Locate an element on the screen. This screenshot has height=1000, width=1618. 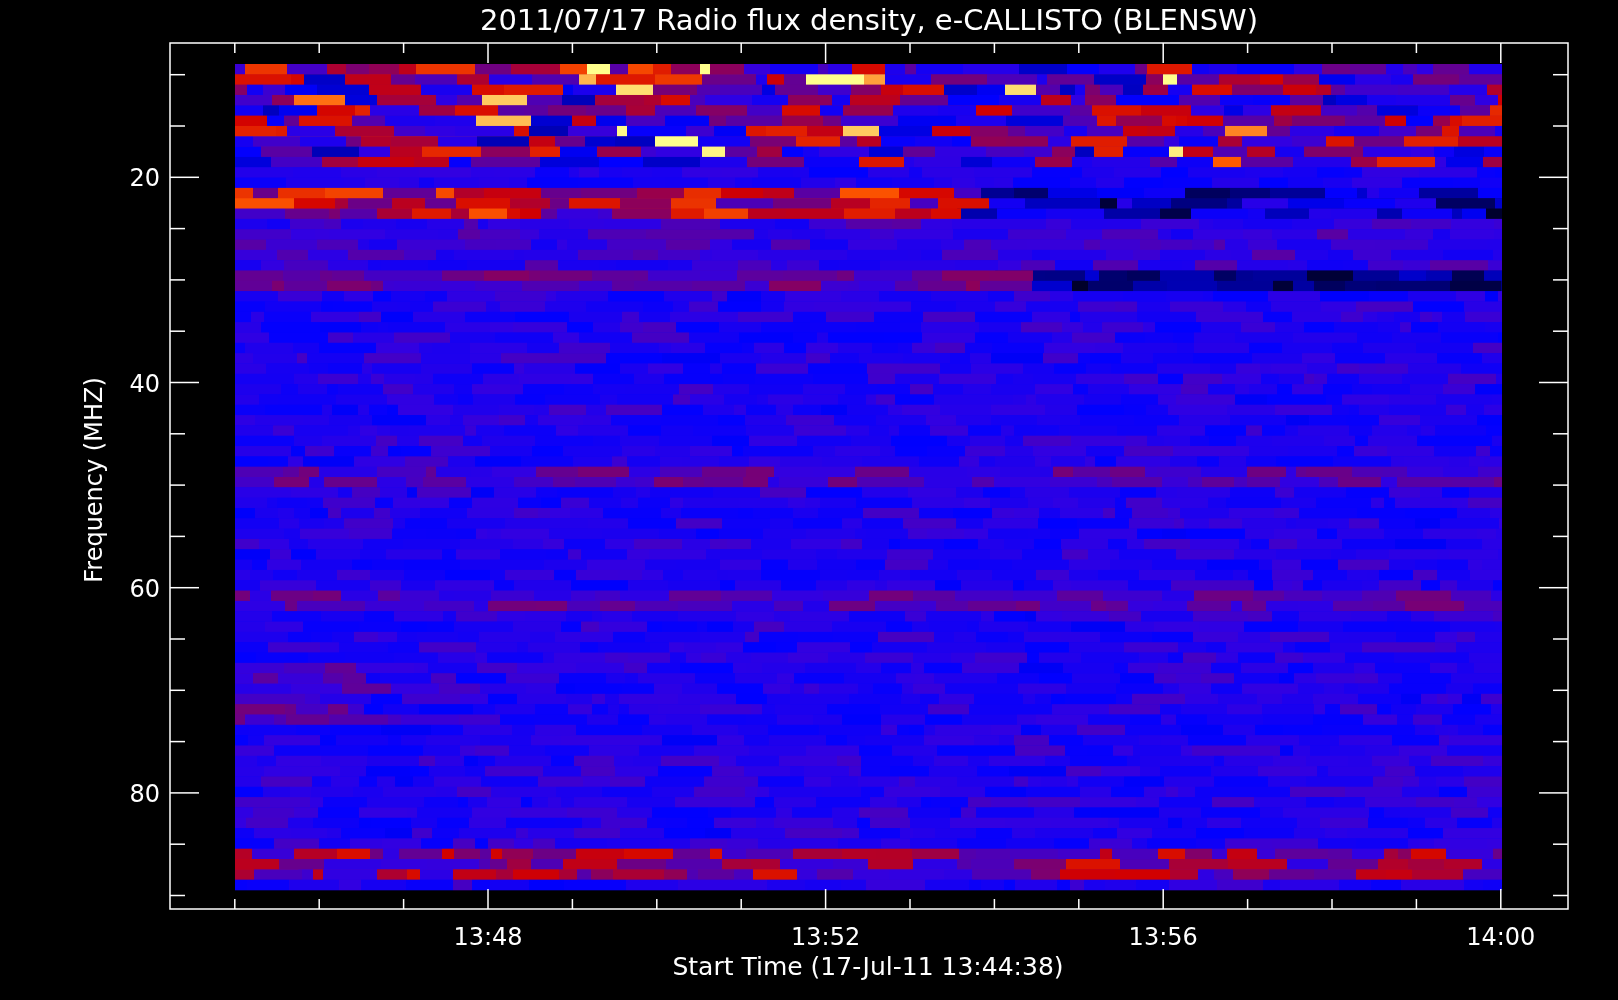
axis-tick-label: 60 is located at coordinates (144, 588).